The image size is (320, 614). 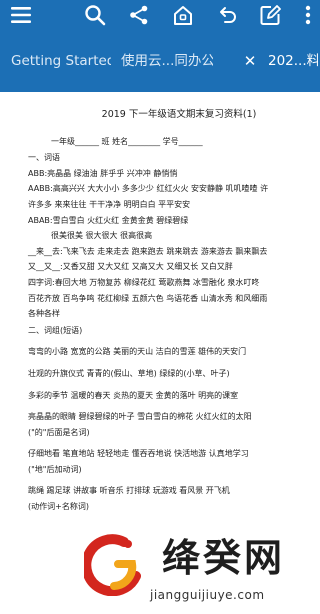 What do you see at coordinates (102, 236) in the screenshot?
I see `document-line: 很美很美 很大很大 很高很高` at bounding box center [102, 236].